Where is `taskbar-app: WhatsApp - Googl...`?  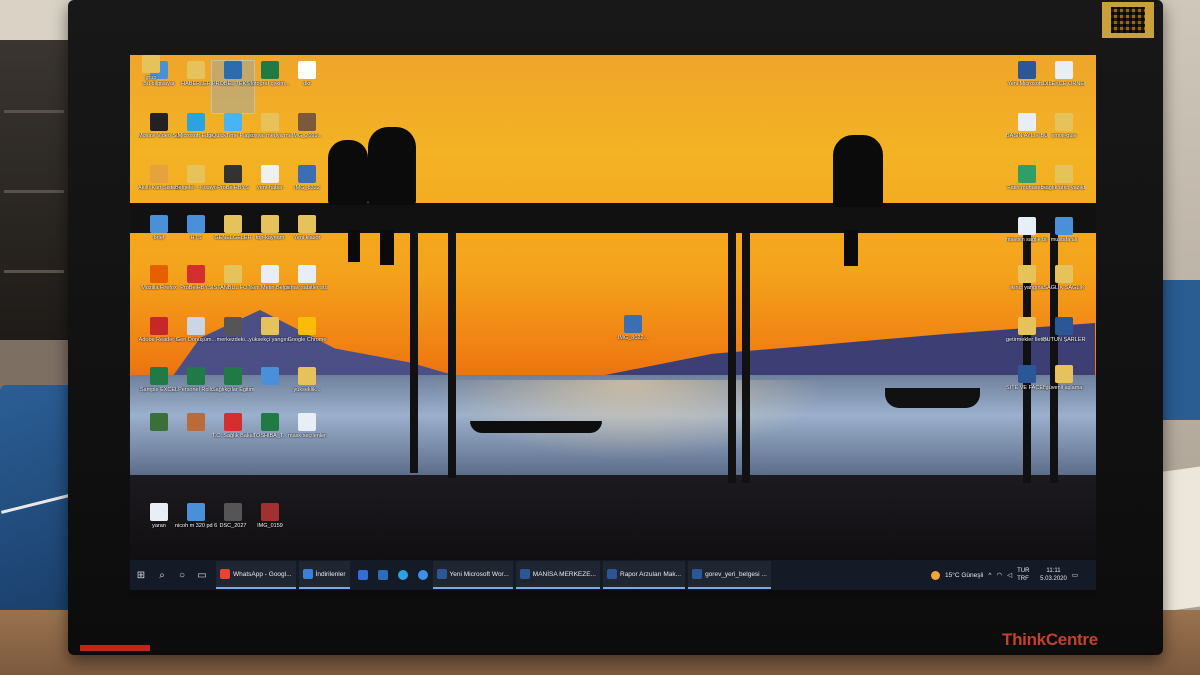 taskbar-app: WhatsApp - Googl... is located at coordinates (256, 575).